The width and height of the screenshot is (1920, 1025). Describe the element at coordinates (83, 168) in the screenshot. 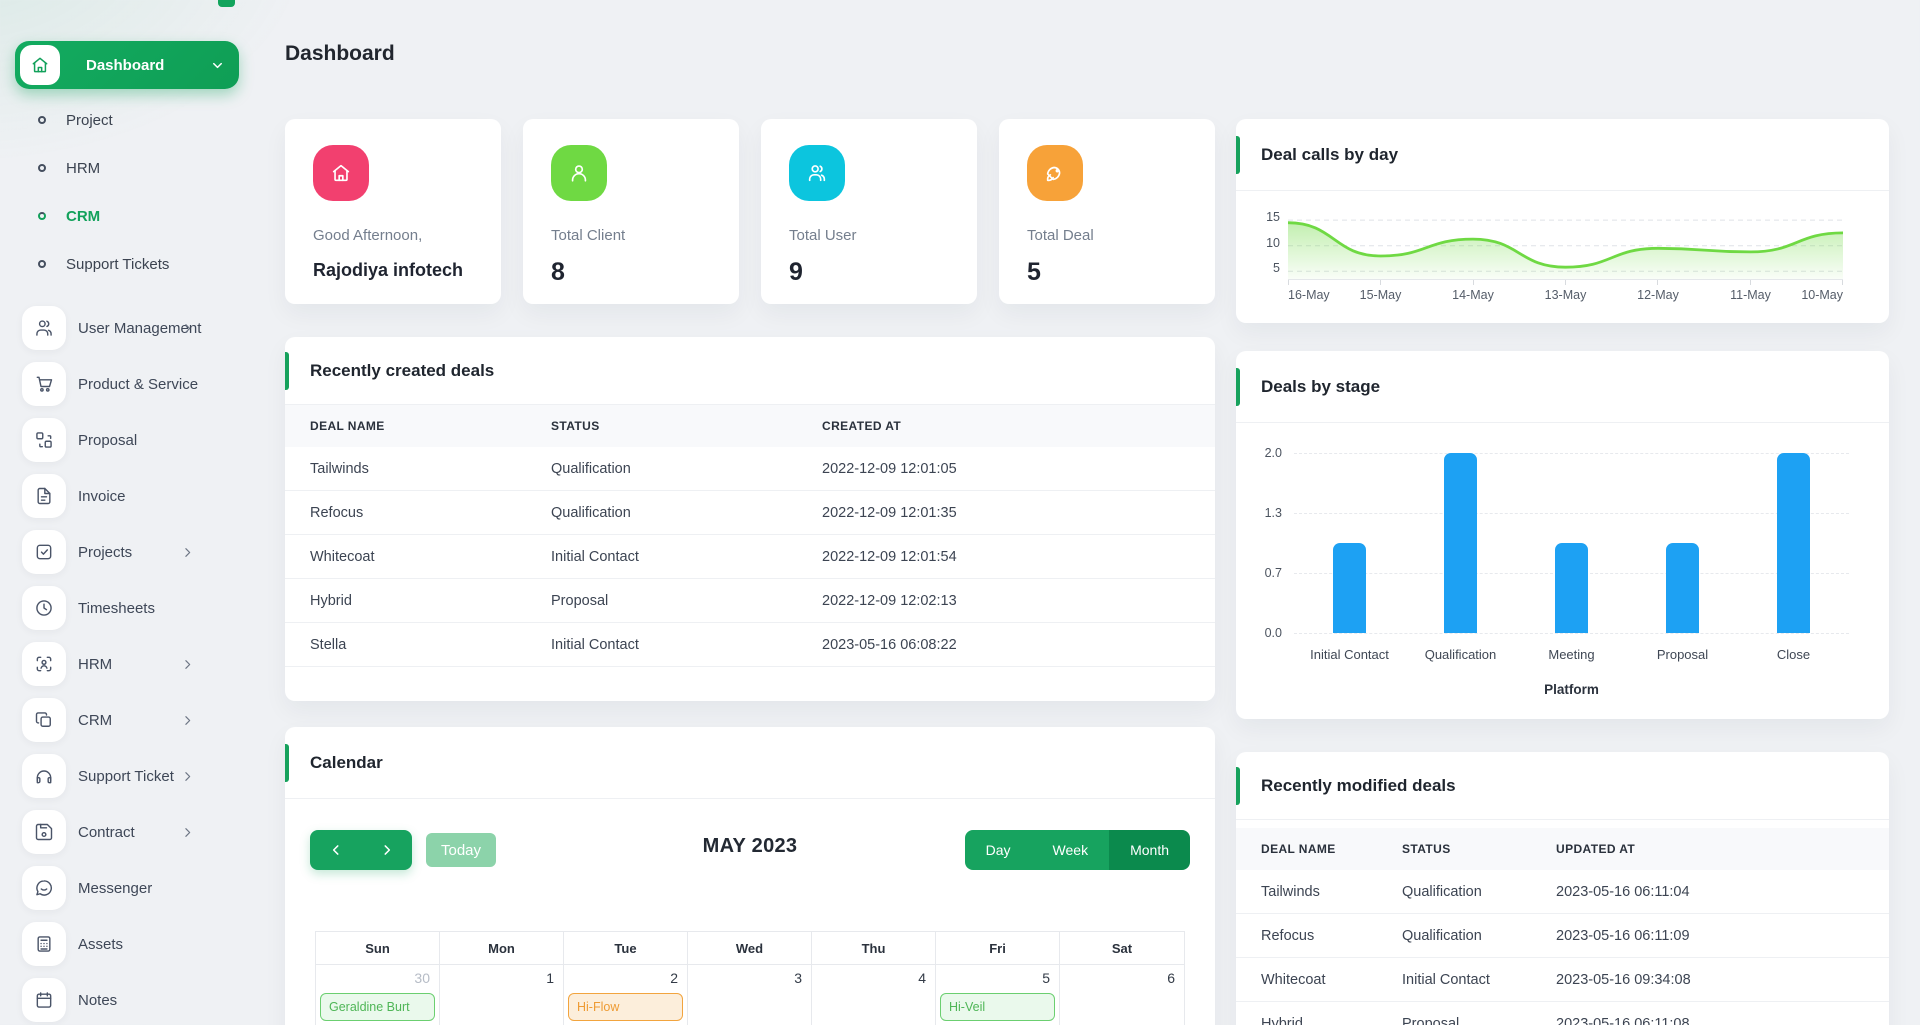

I see `sidebar-subitem-label: HRM` at that location.